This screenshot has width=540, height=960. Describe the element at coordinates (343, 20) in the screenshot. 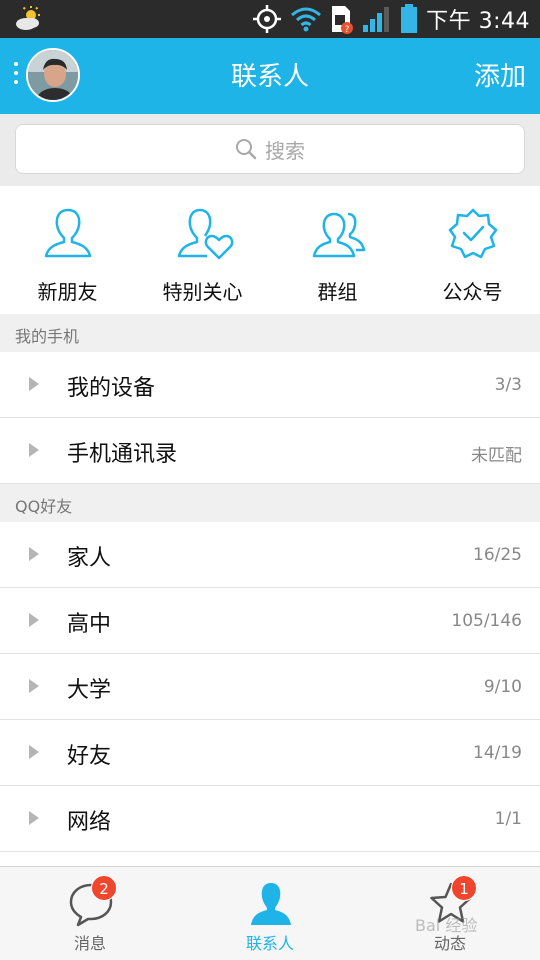

I see `sim-alert-icon: ?` at that location.